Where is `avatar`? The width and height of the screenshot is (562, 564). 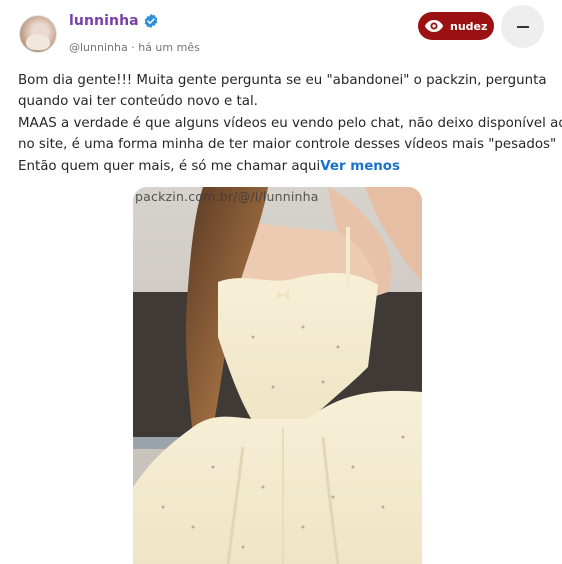
avatar is located at coordinates (38, 34).